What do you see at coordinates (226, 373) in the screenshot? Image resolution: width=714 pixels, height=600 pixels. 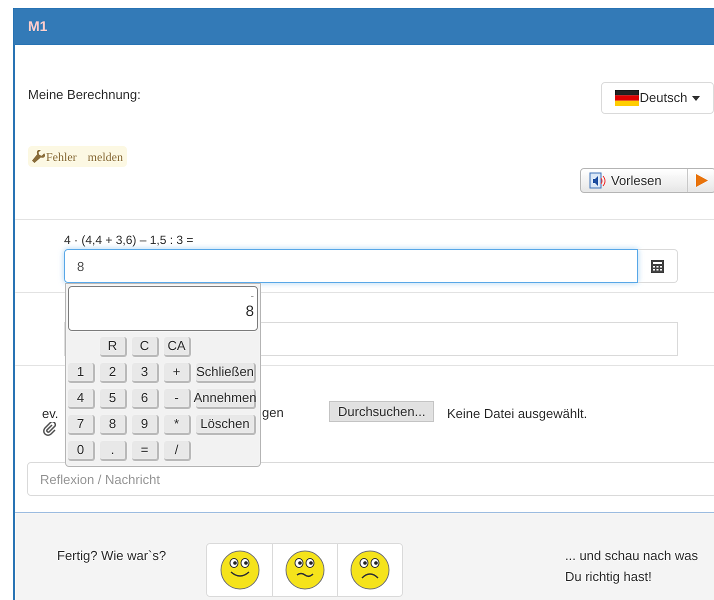 I see `calculator-key: Schließen` at bounding box center [226, 373].